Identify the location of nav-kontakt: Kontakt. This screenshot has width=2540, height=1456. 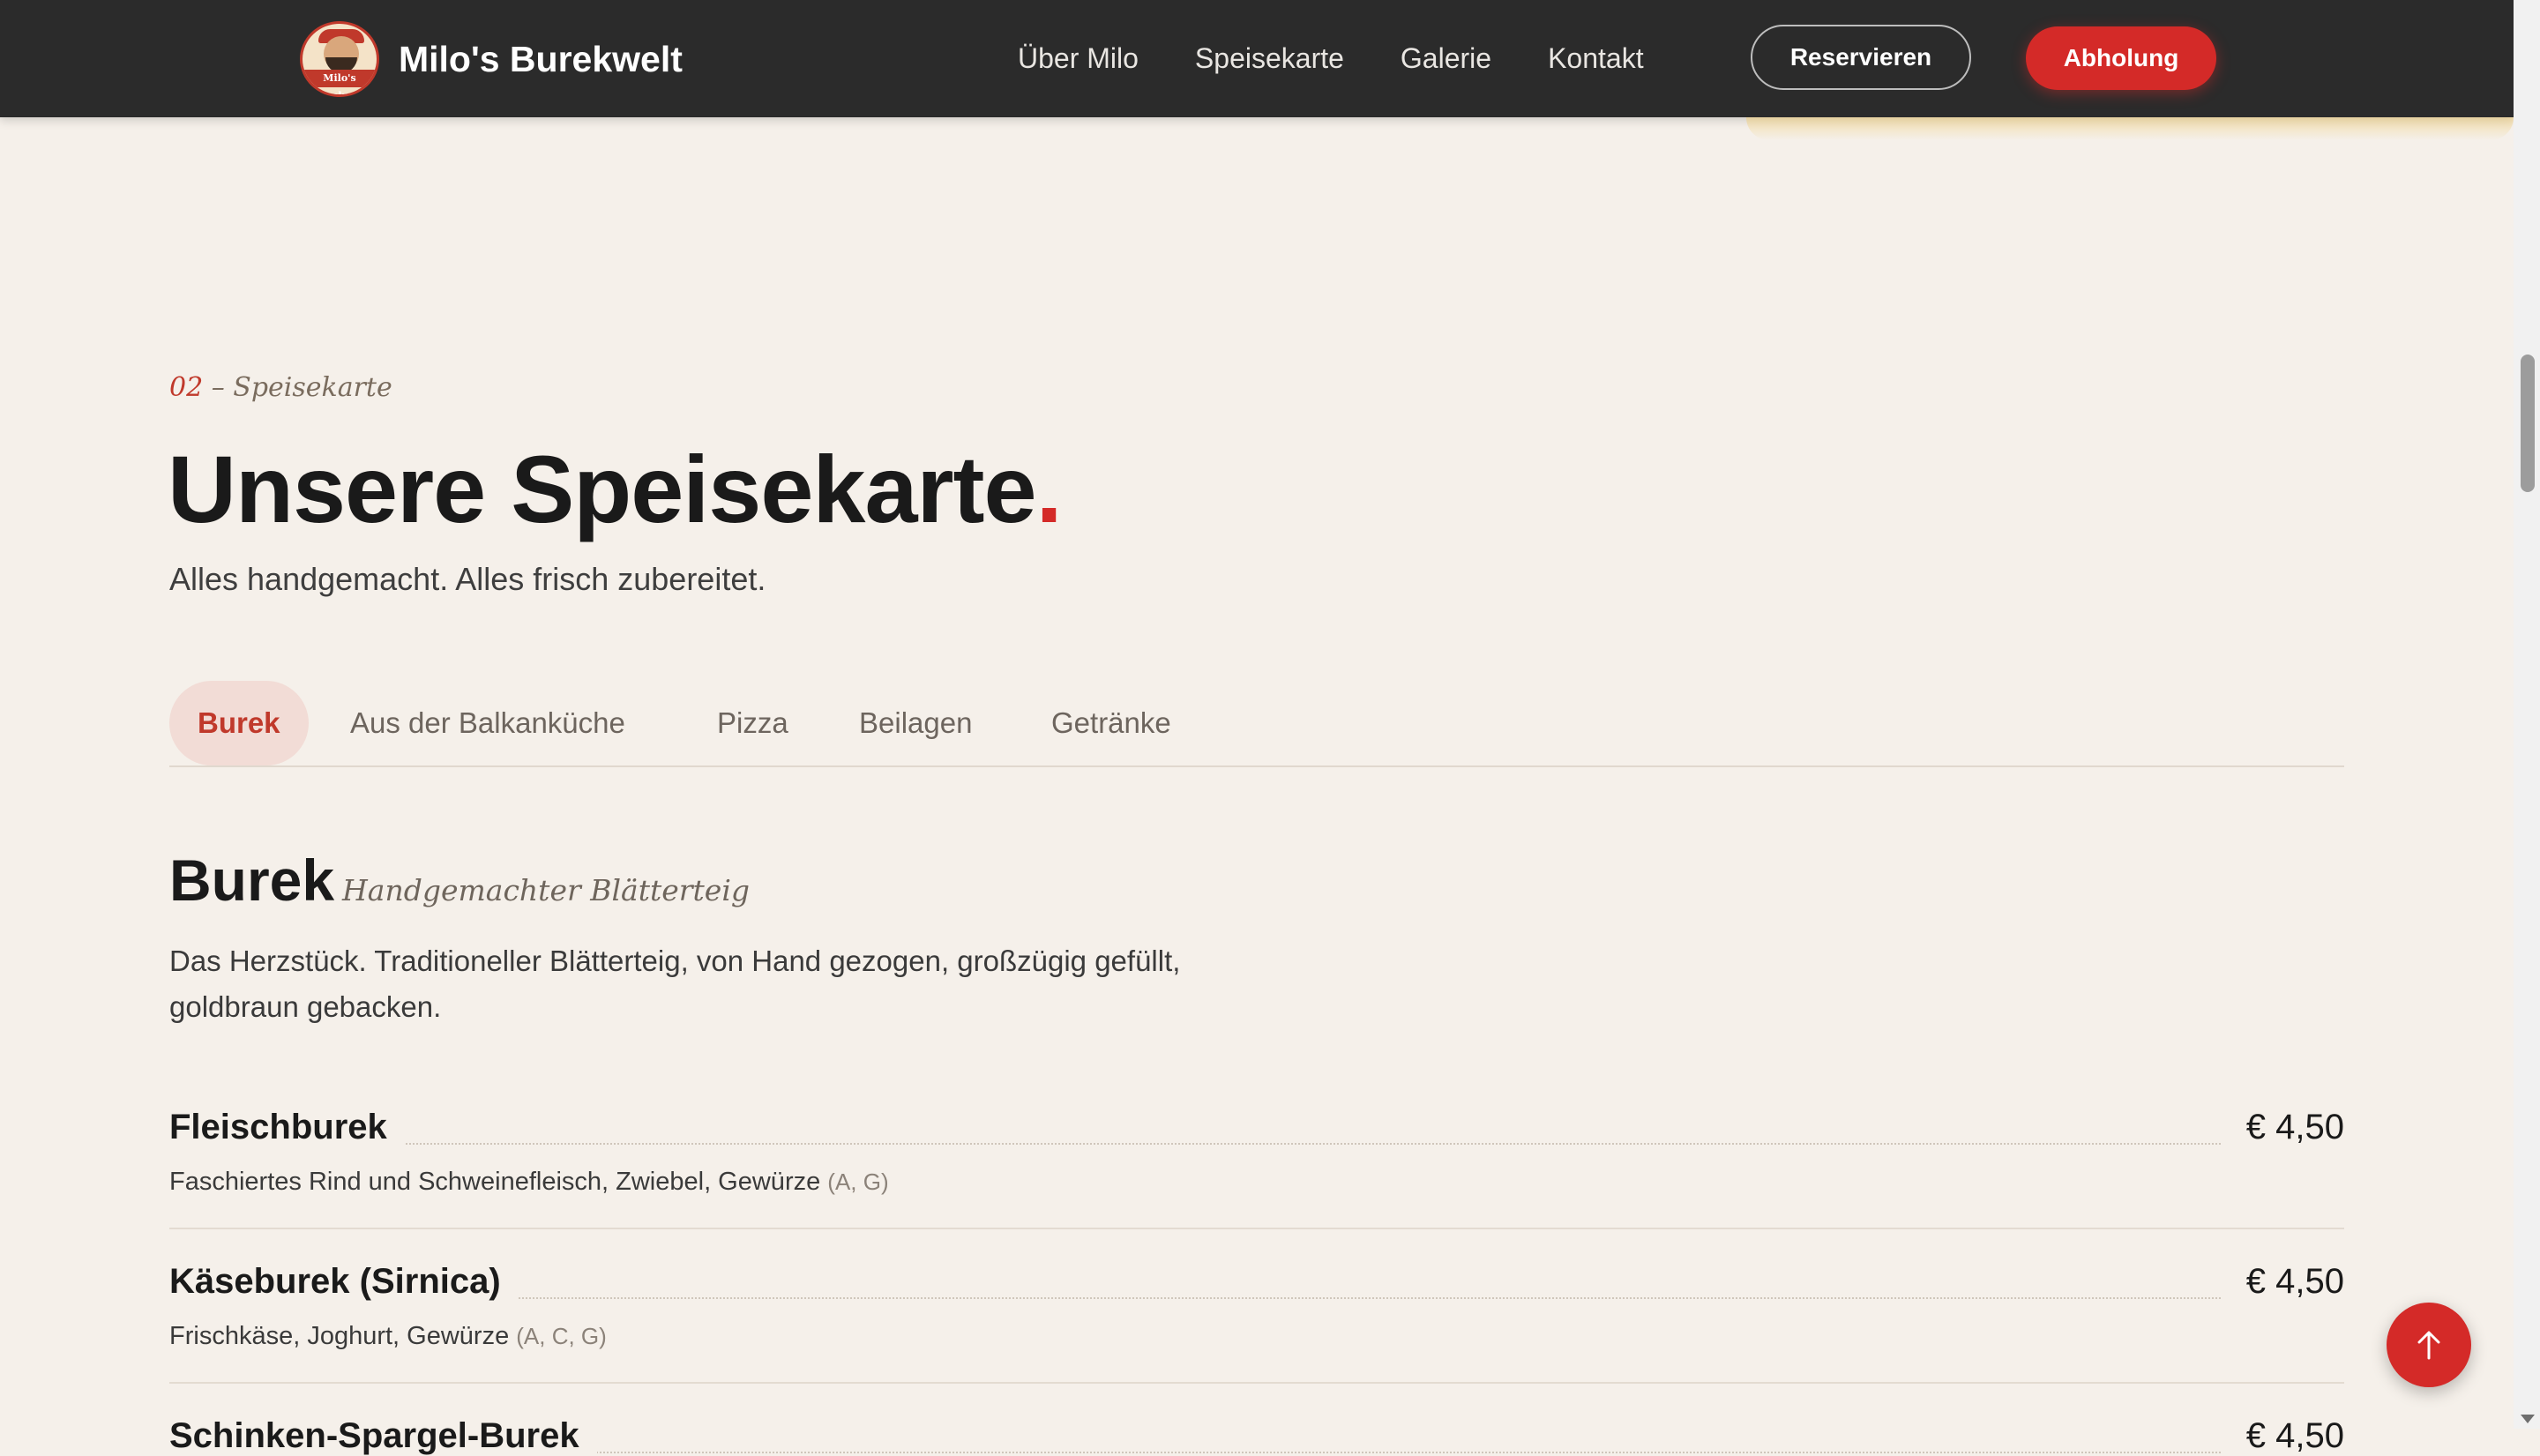
(1596, 58).